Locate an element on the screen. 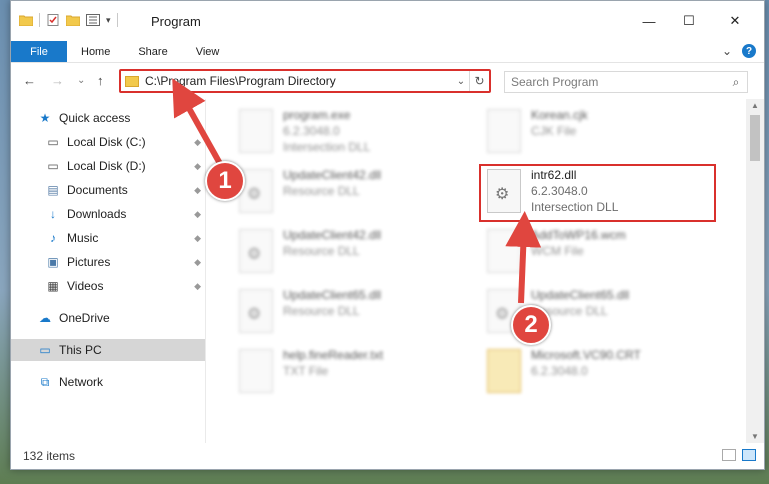  tab-view: View is located at coordinates (208, 51).